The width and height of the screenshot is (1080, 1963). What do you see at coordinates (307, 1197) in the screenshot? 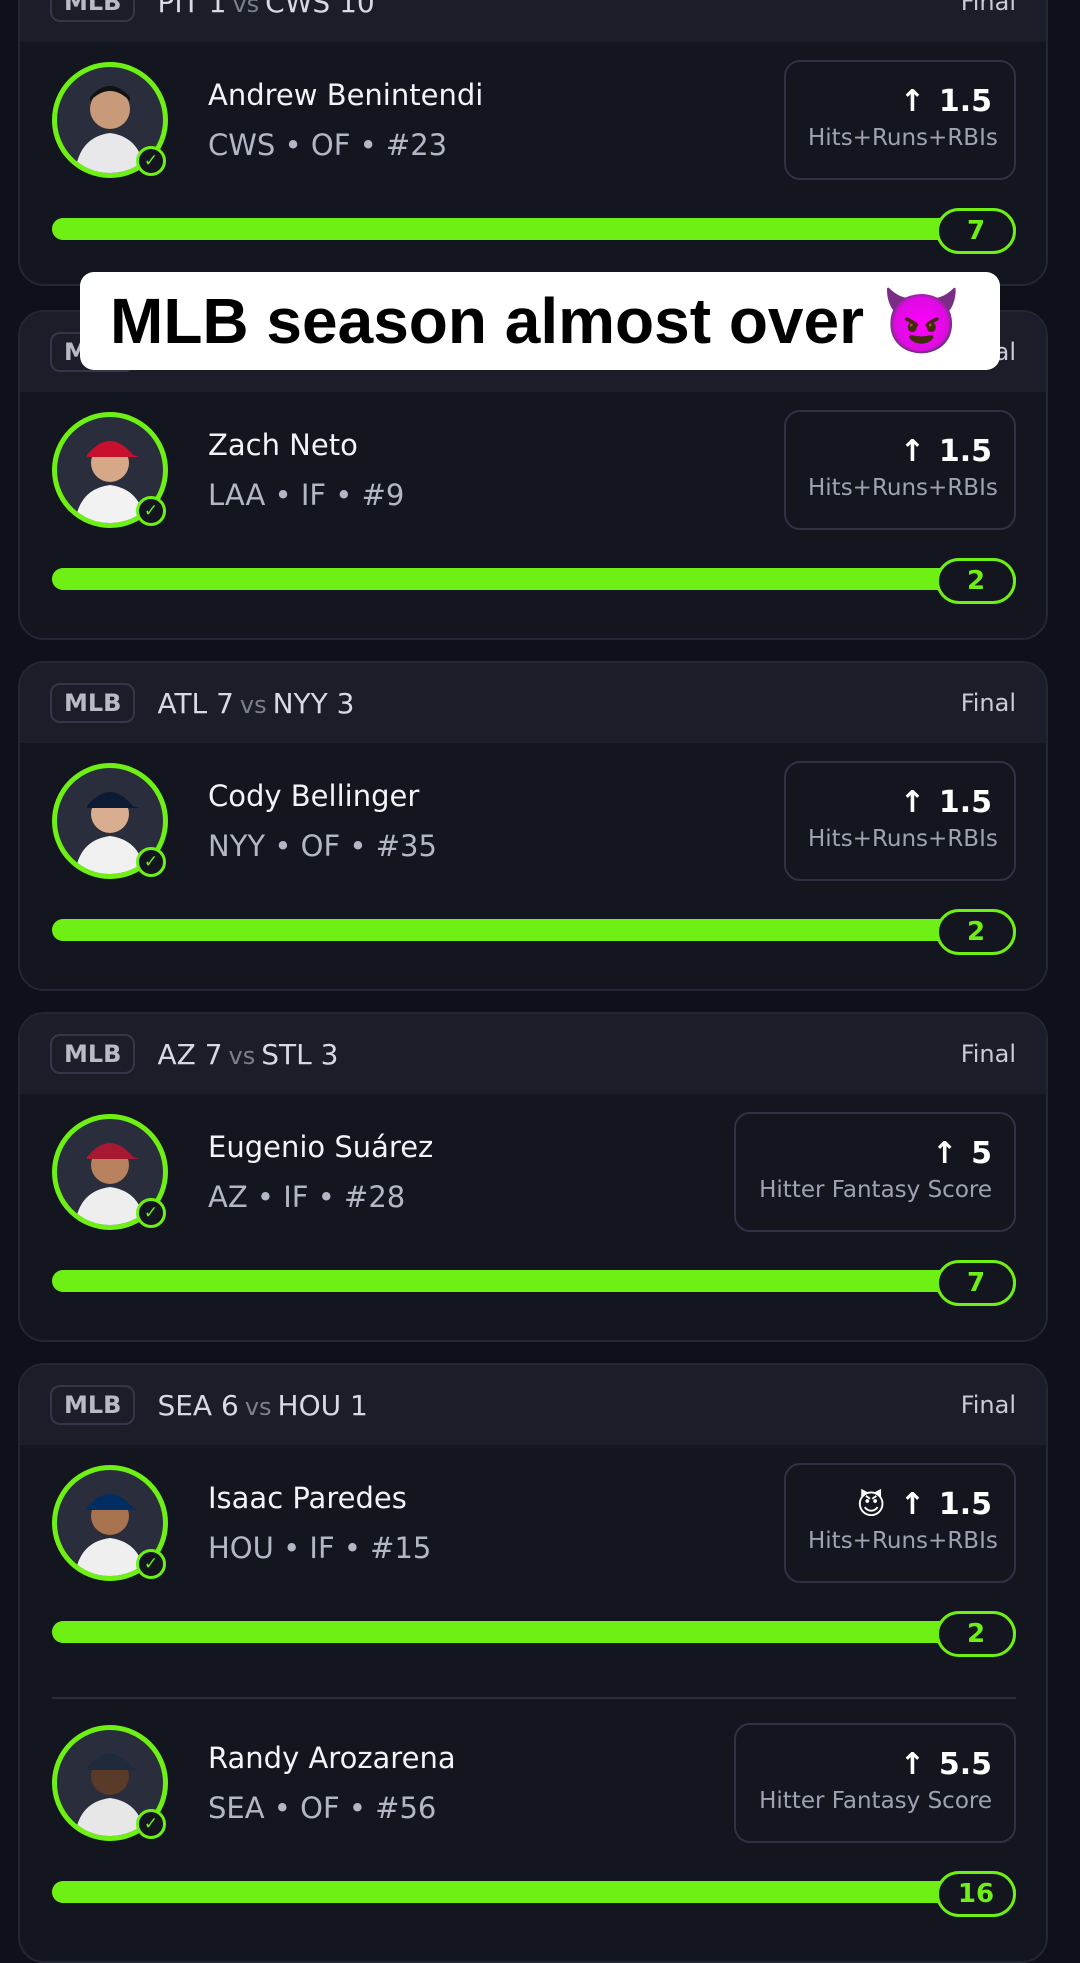
I see `player-meta: AZ • IF • #28` at bounding box center [307, 1197].